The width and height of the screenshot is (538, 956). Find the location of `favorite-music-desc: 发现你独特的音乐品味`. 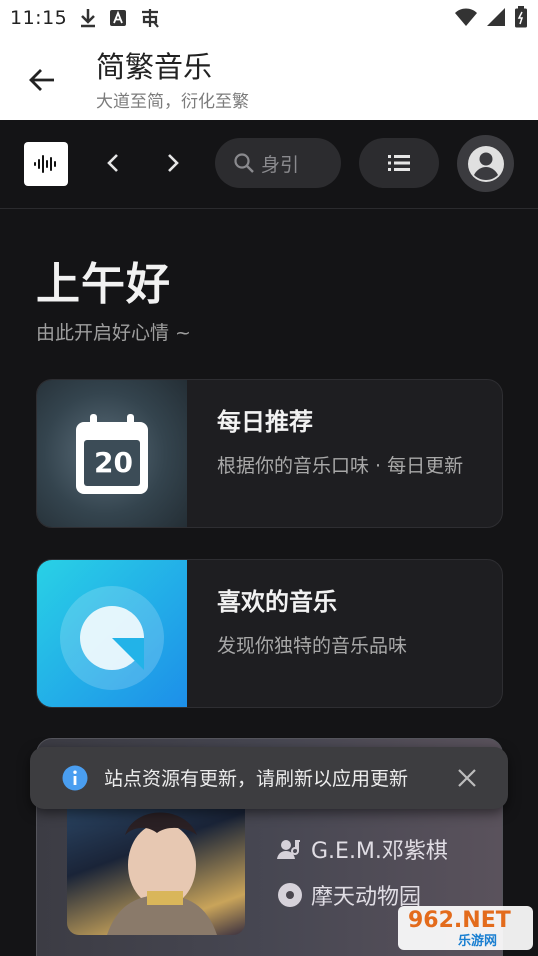

favorite-music-desc: 发现你独特的音乐品味 is located at coordinates (312, 646).